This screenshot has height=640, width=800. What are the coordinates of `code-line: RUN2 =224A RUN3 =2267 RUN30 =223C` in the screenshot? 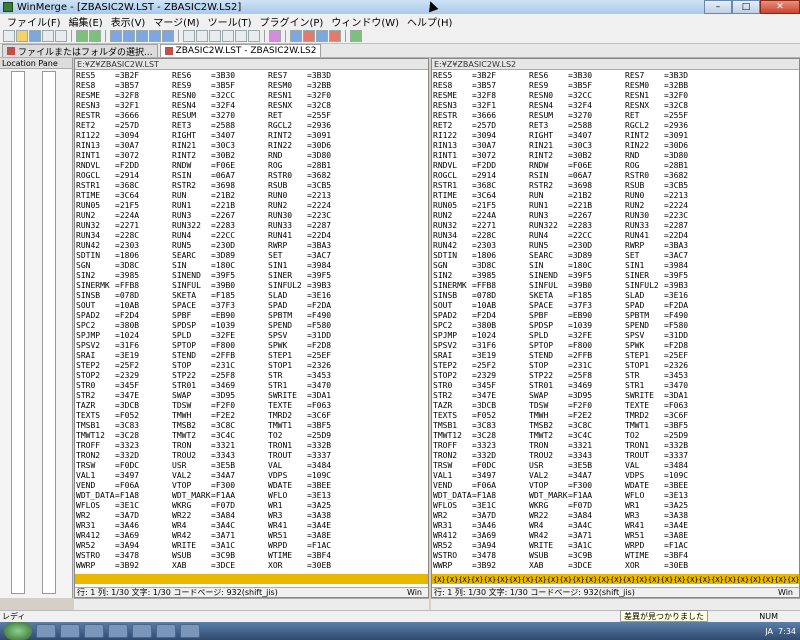 It's located at (251, 216).